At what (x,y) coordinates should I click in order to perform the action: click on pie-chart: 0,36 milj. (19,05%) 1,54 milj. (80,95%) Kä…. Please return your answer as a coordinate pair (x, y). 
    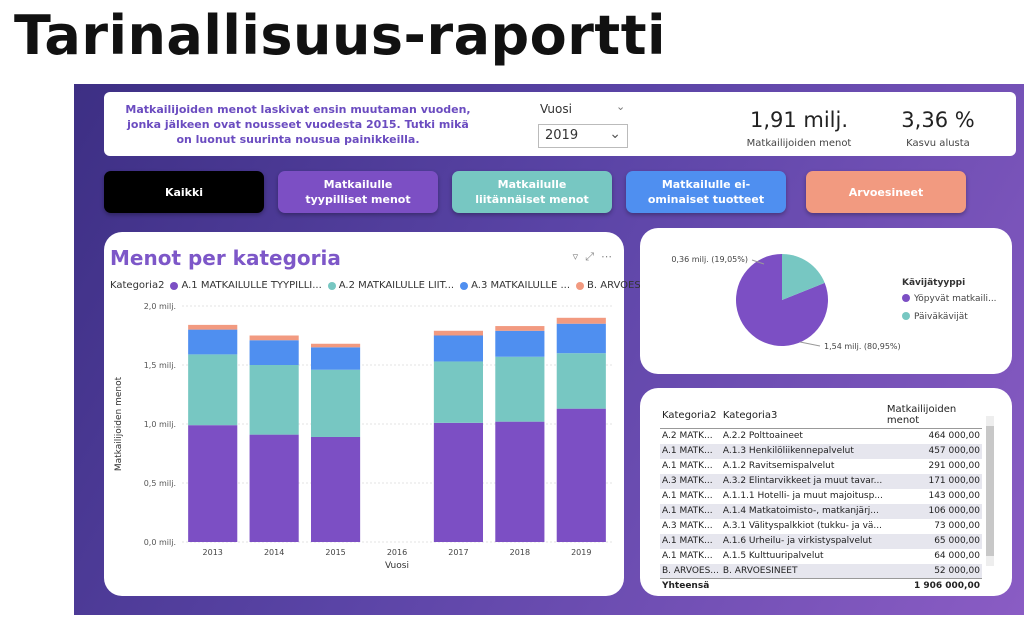
    Looking at the image, I should click on (834, 302).